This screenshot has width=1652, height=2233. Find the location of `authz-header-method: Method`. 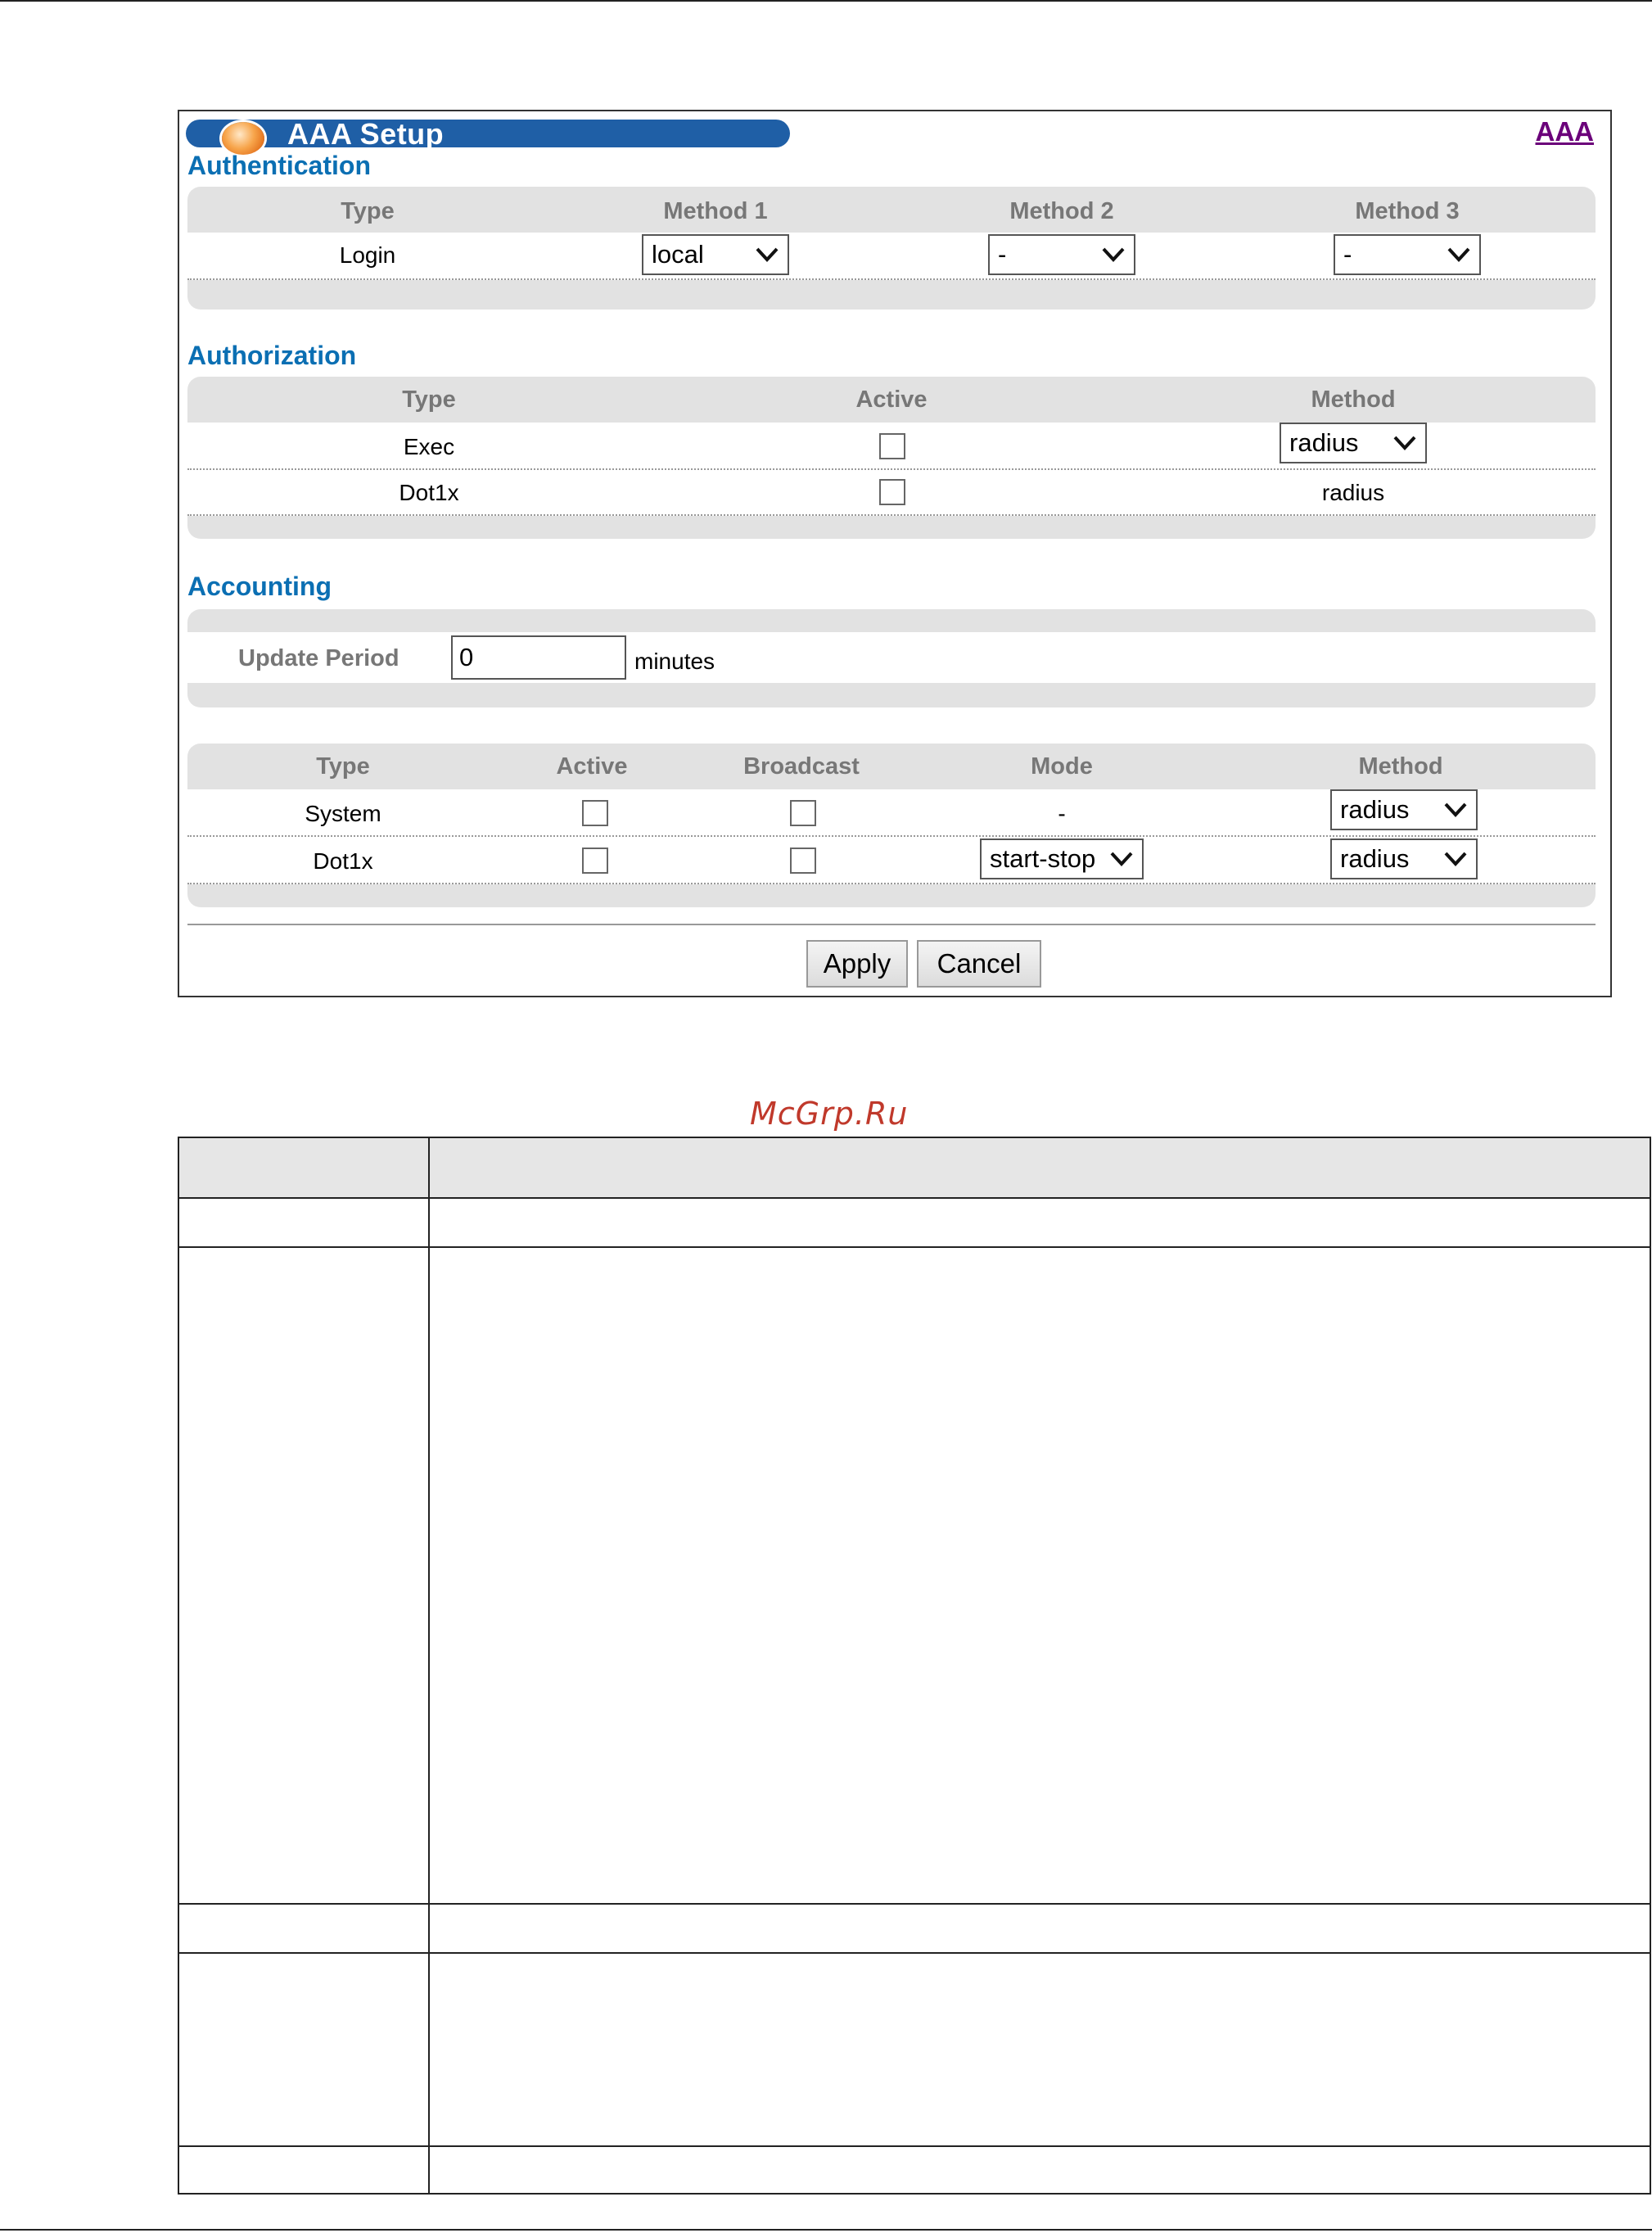

authz-header-method: Method is located at coordinates (1353, 400).